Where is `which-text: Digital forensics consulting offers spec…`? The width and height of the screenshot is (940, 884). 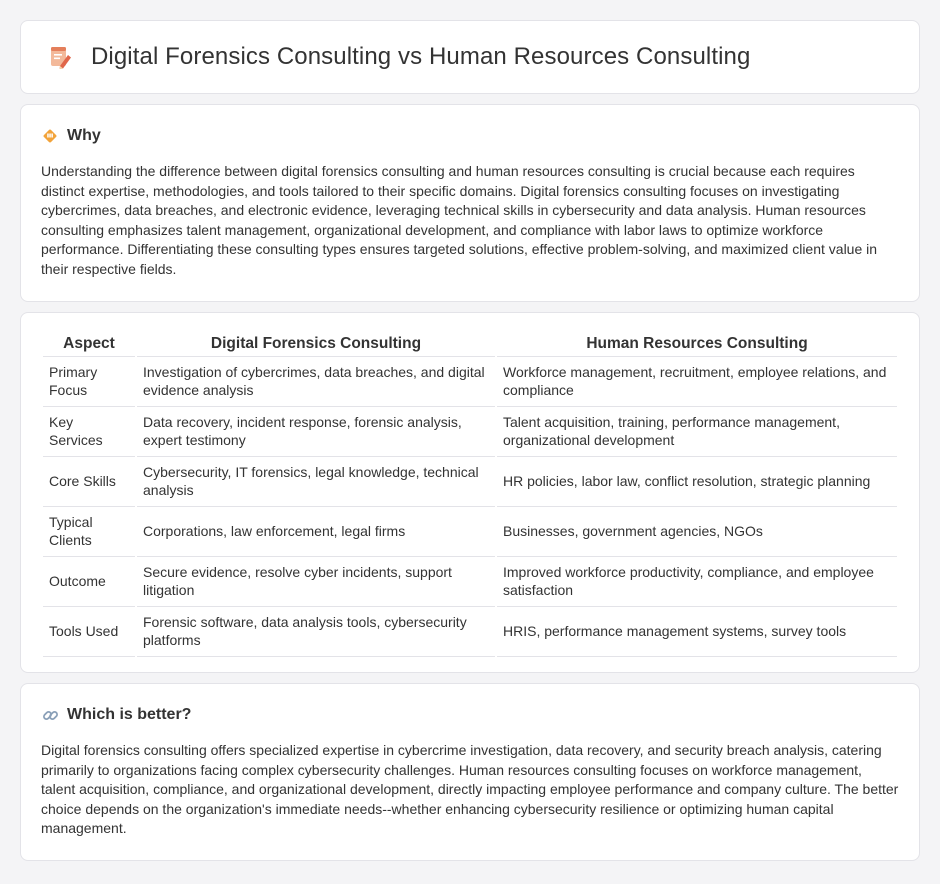
which-text: Digital forensics consulting offers spec… is located at coordinates (470, 789).